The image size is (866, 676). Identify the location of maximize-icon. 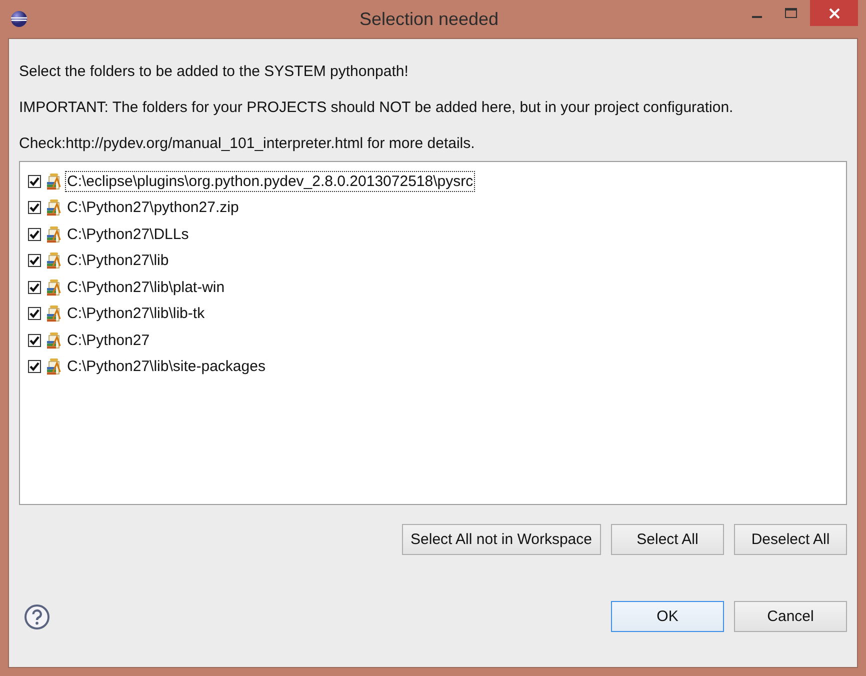
(791, 13).